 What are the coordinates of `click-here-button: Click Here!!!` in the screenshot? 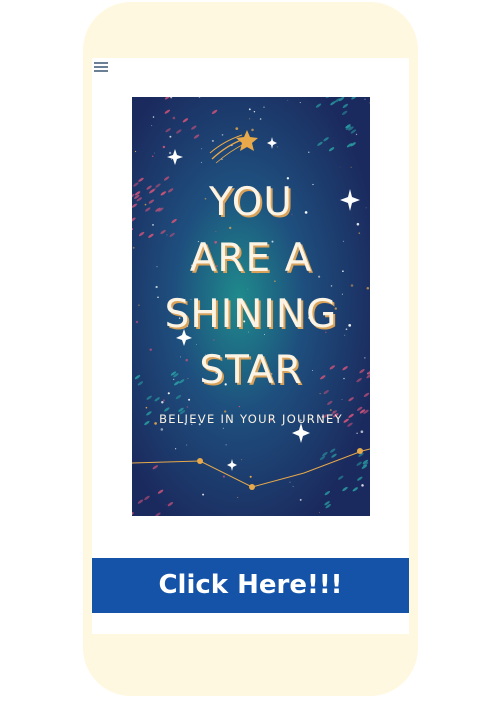 It's located at (250, 585).